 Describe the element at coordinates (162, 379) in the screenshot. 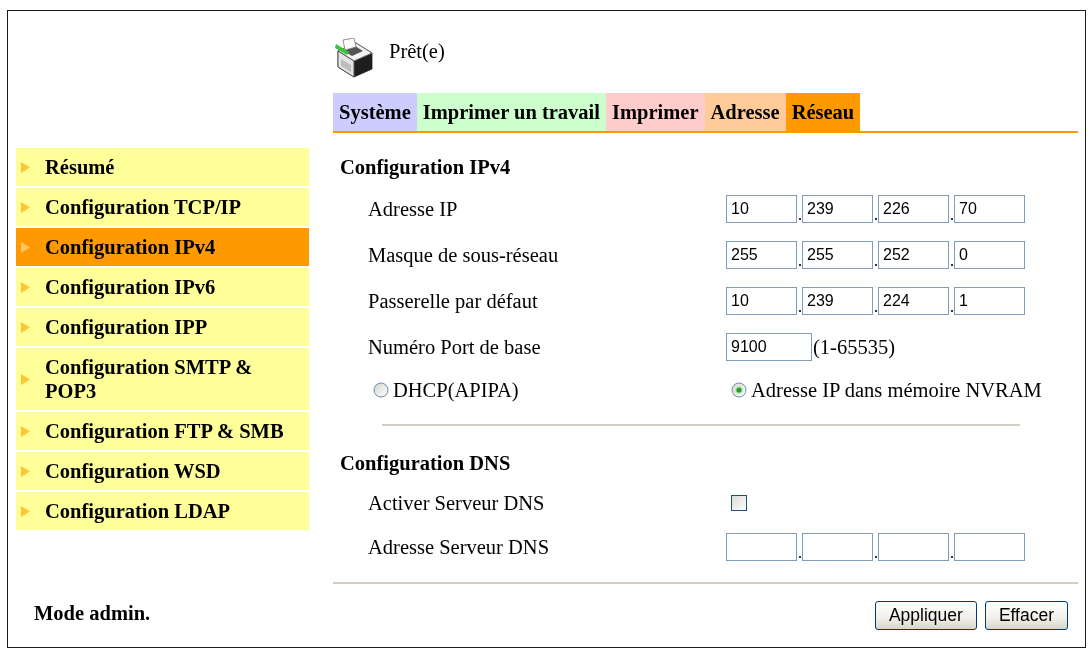

I see `sidebar-item: Configuration SMTP & POP3` at that location.